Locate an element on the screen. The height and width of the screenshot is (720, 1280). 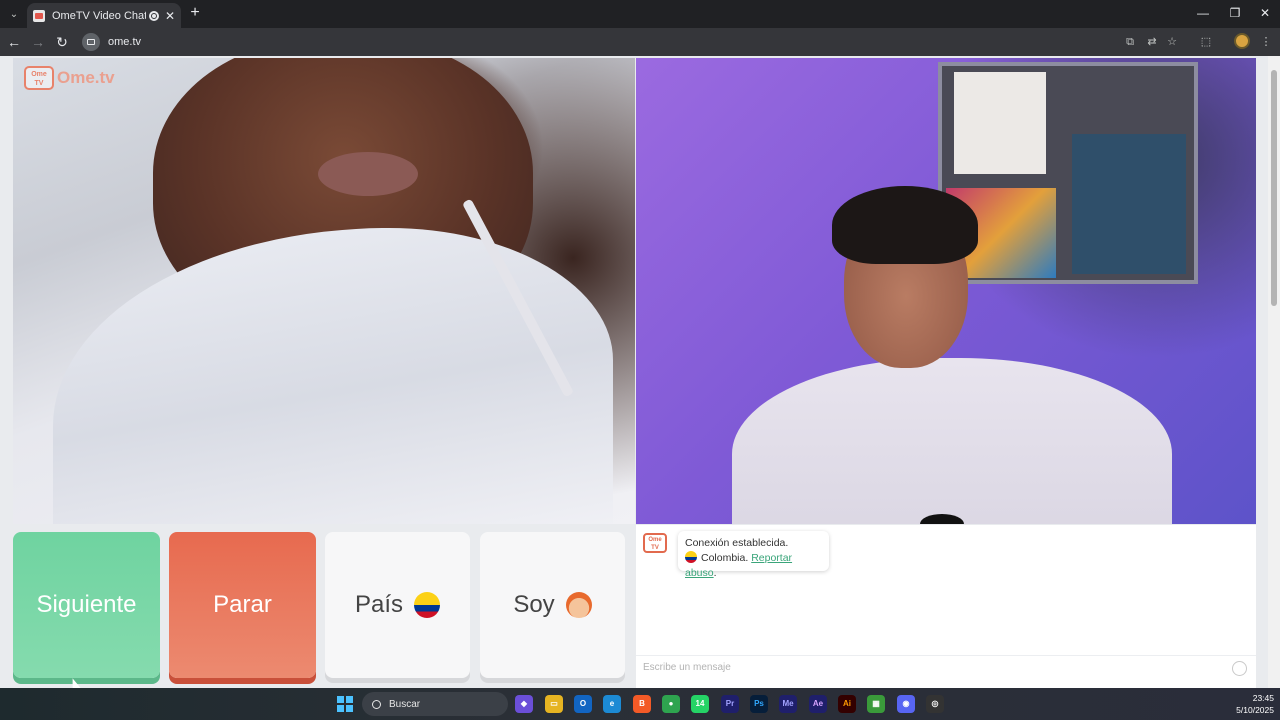
wall-paper is located at coordinates (1000, 123).